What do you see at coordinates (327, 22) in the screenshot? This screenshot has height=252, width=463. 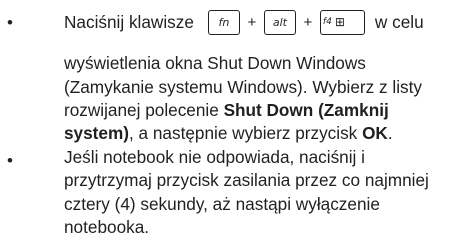 I see `f4-key-label: f4` at bounding box center [327, 22].